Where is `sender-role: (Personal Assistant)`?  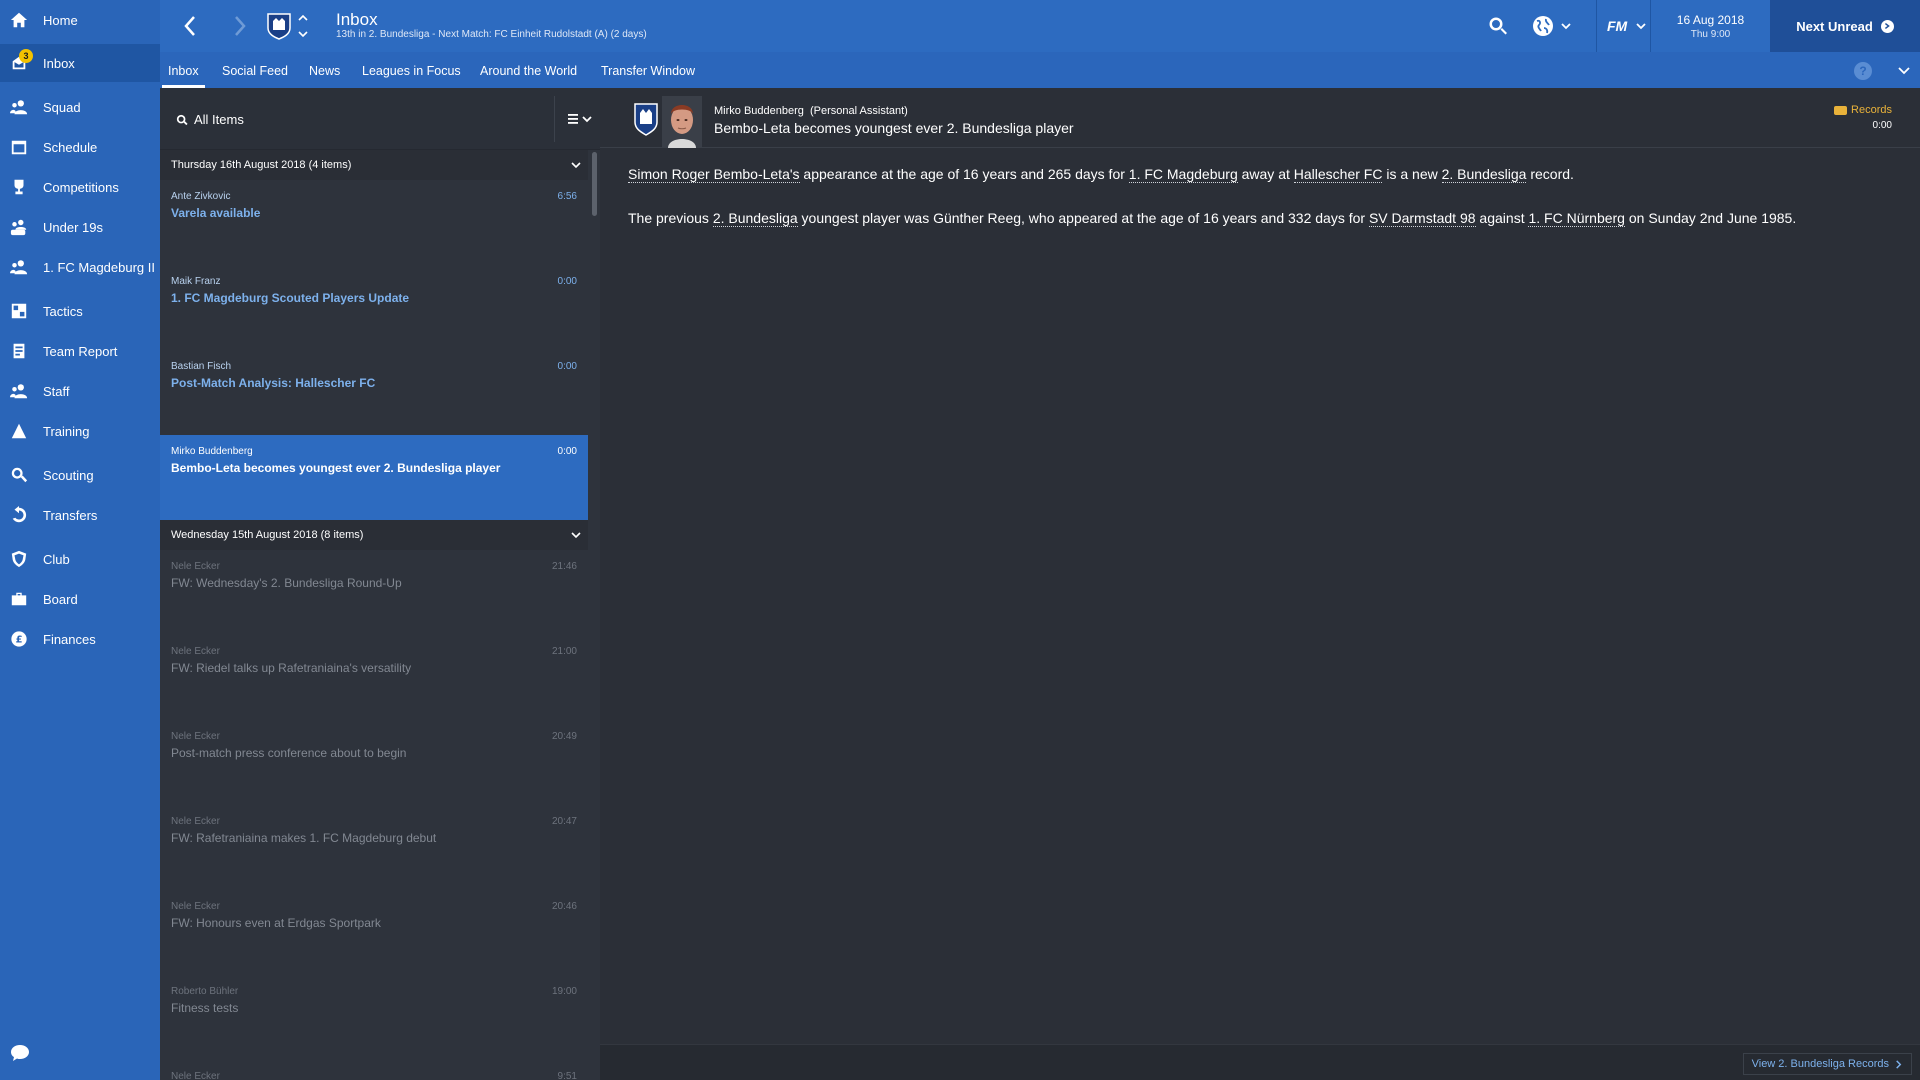 sender-role: (Personal Assistant) is located at coordinates (859, 111).